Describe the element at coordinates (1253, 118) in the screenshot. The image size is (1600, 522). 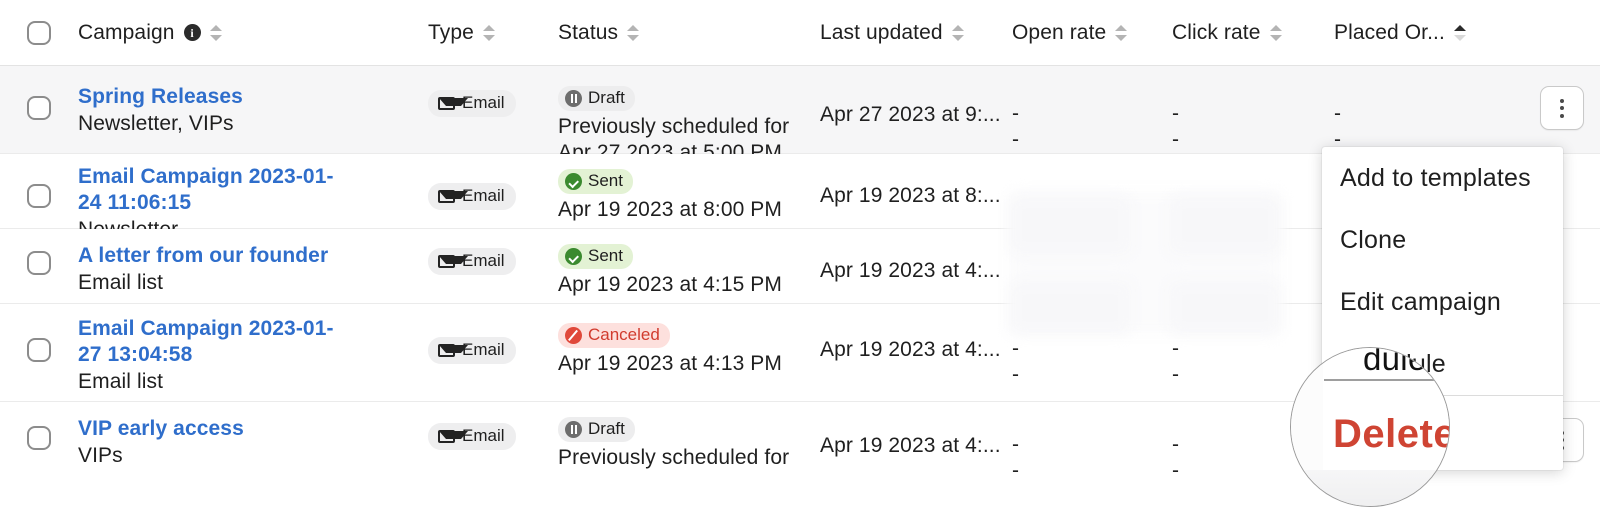
I see `row-click-rate-cell: - -` at that location.